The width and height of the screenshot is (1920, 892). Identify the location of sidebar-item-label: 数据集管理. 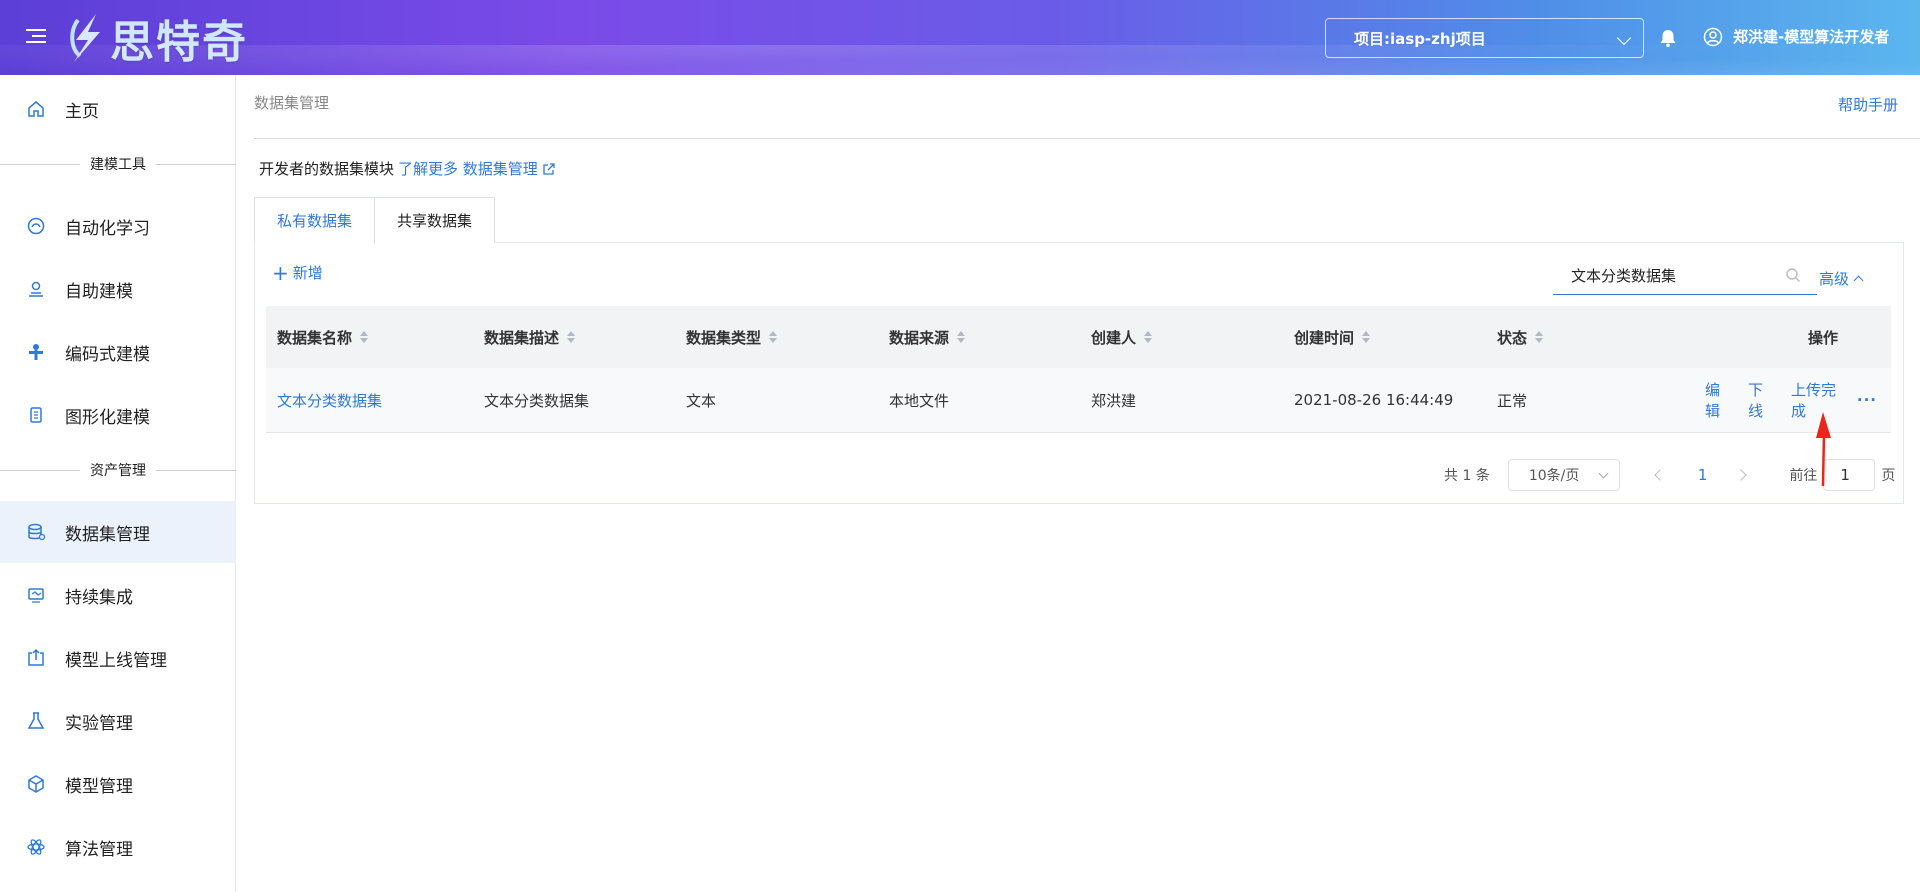
(107, 534).